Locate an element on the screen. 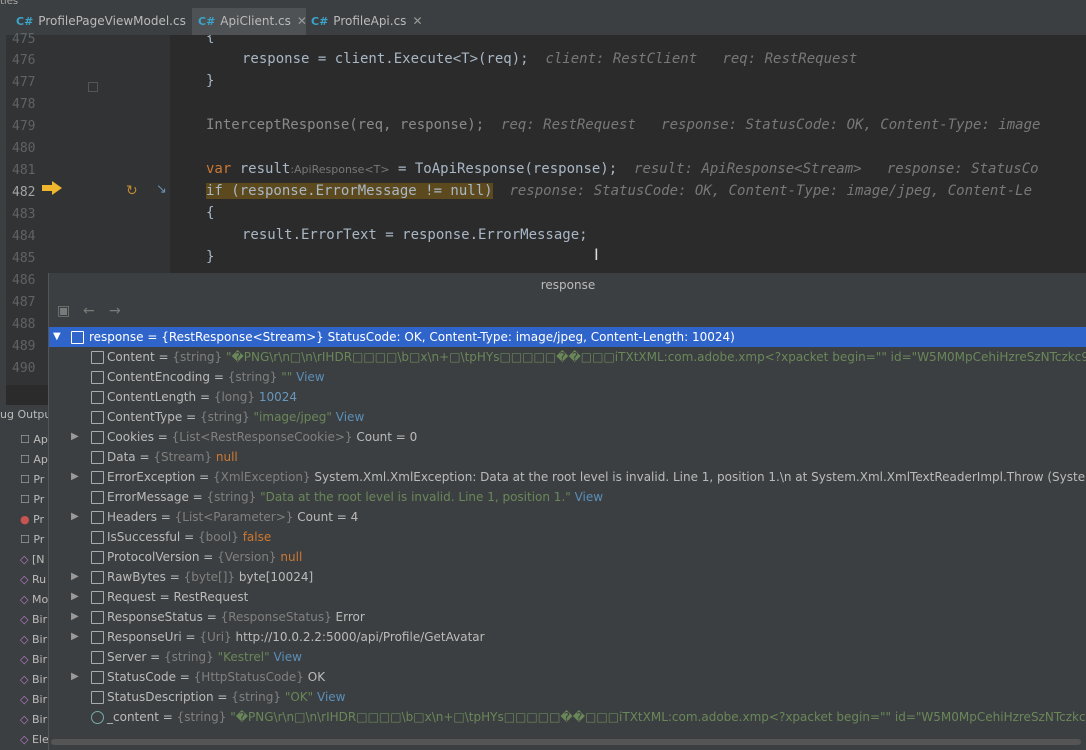 The image size is (1086, 750). watch-icon: ▣ is located at coordinates (63, 311).